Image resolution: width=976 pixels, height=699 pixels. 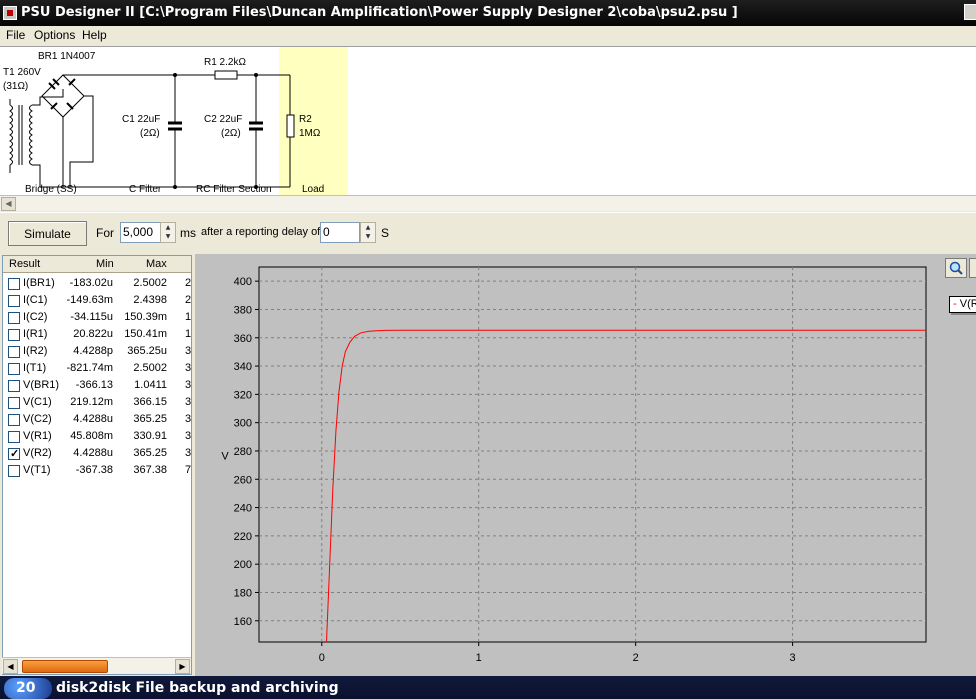 I want to click on result-row: I(C1) -149.63m 2.4398 2, so click(x=97, y=300).